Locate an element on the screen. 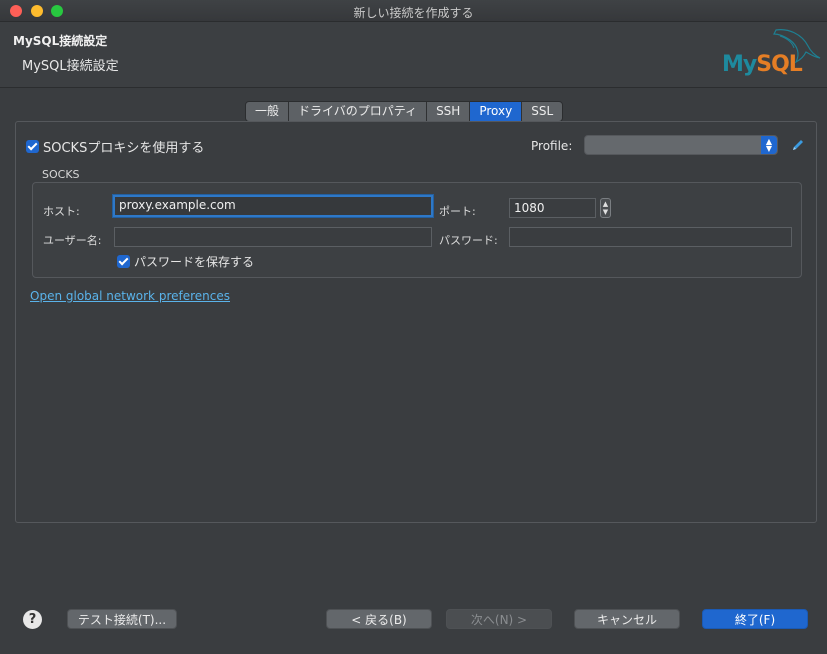 This screenshot has height=654, width=827. header-subtitle: MySQL接続設定 is located at coordinates (70, 66).